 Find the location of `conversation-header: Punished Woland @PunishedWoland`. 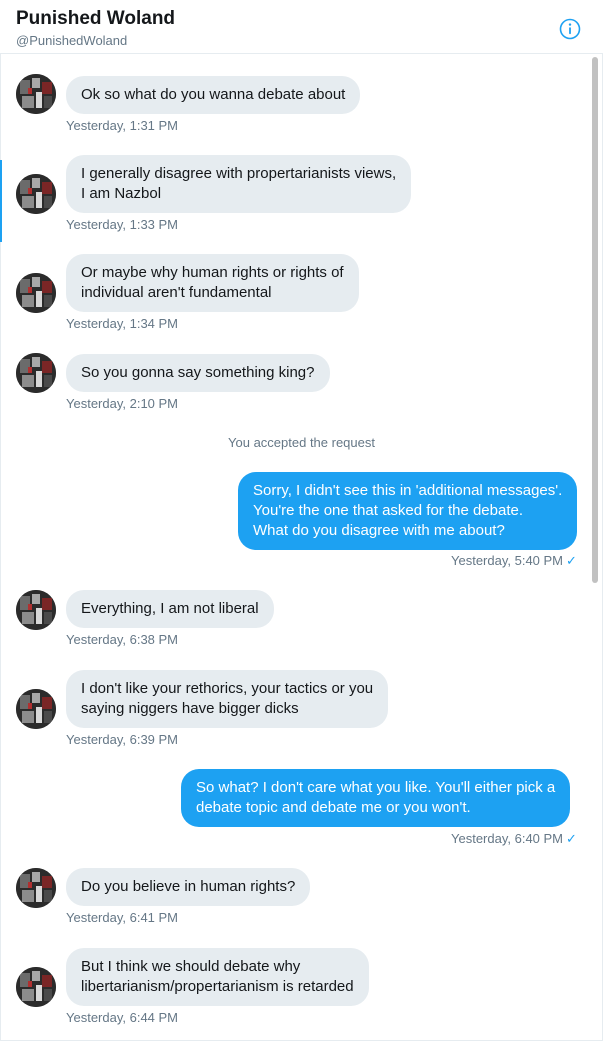

conversation-header: Punished Woland @PunishedWoland is located at coordinates (301, 27).